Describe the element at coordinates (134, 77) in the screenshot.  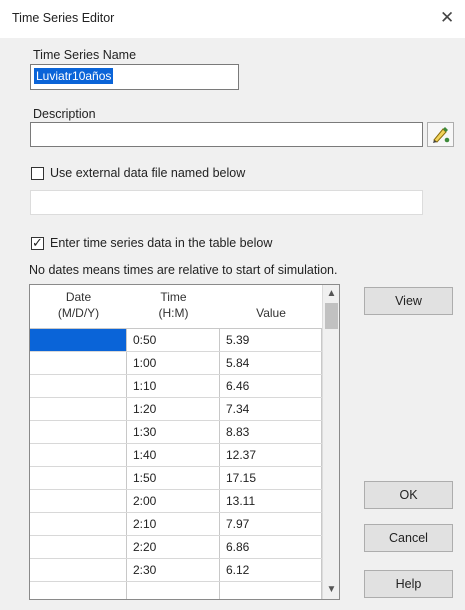
I see `time-series-name-input: Luviatr10años` at that location.